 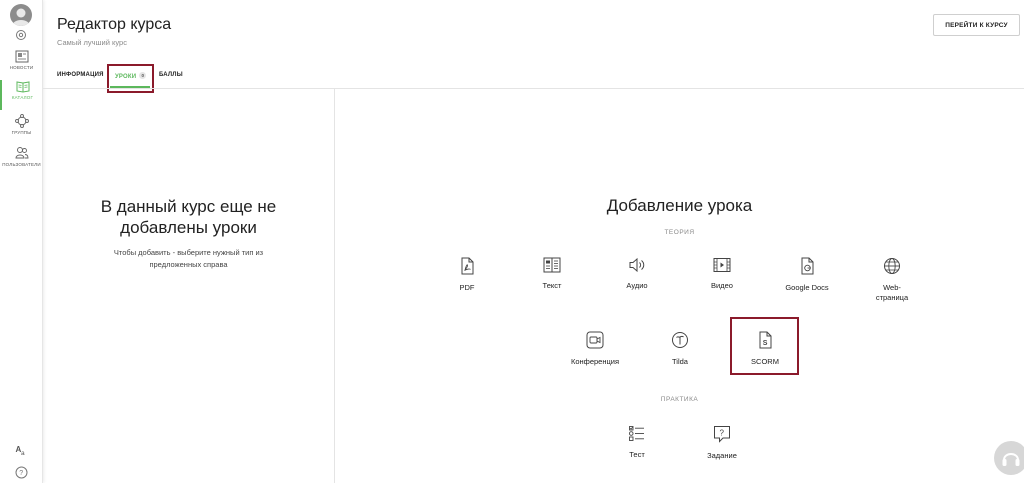 I want to click on page-title: Редактор курса, so click(x=114, y=24).